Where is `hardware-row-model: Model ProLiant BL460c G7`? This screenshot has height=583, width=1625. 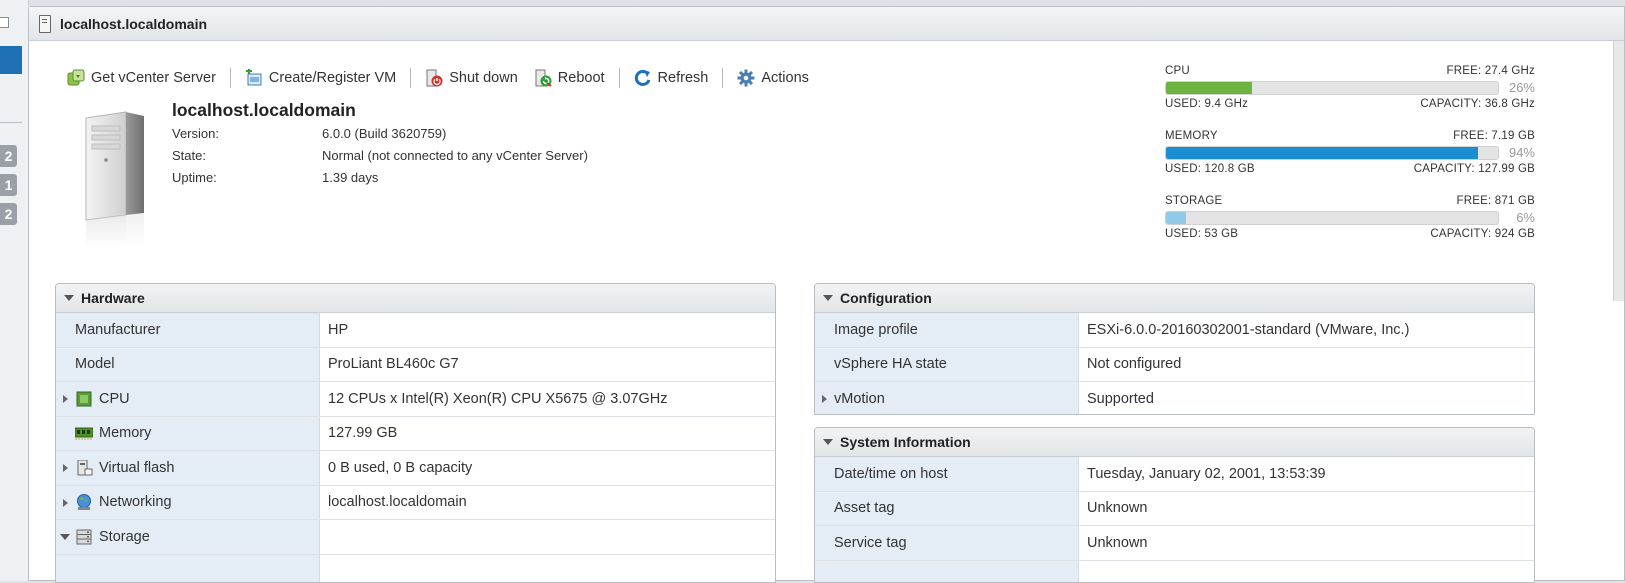 hardware-row-model: Model ProLiant BL460c G7 is located at coordinates (415, 365).